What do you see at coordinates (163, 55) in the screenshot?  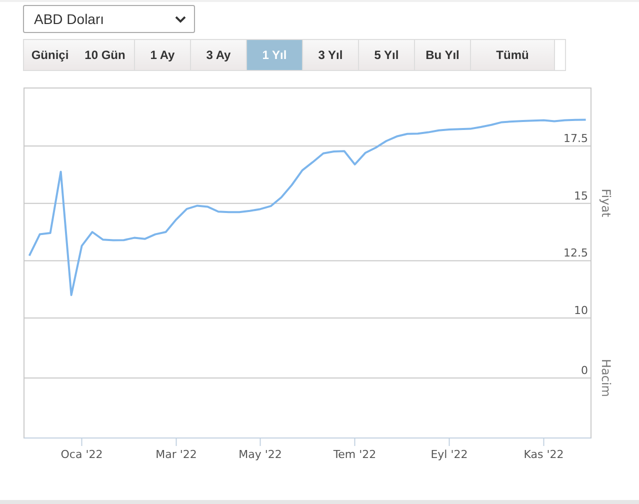 I see `range-tab: 1 Ay` at bounding box center [163, 55].